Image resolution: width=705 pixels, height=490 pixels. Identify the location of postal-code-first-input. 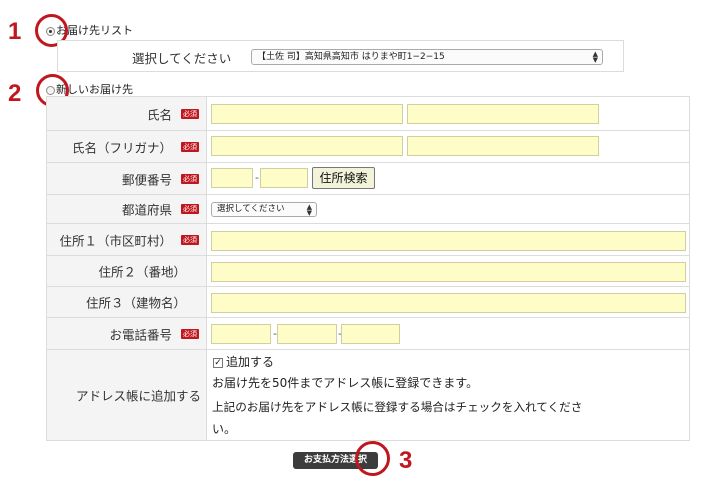
(232, 178).